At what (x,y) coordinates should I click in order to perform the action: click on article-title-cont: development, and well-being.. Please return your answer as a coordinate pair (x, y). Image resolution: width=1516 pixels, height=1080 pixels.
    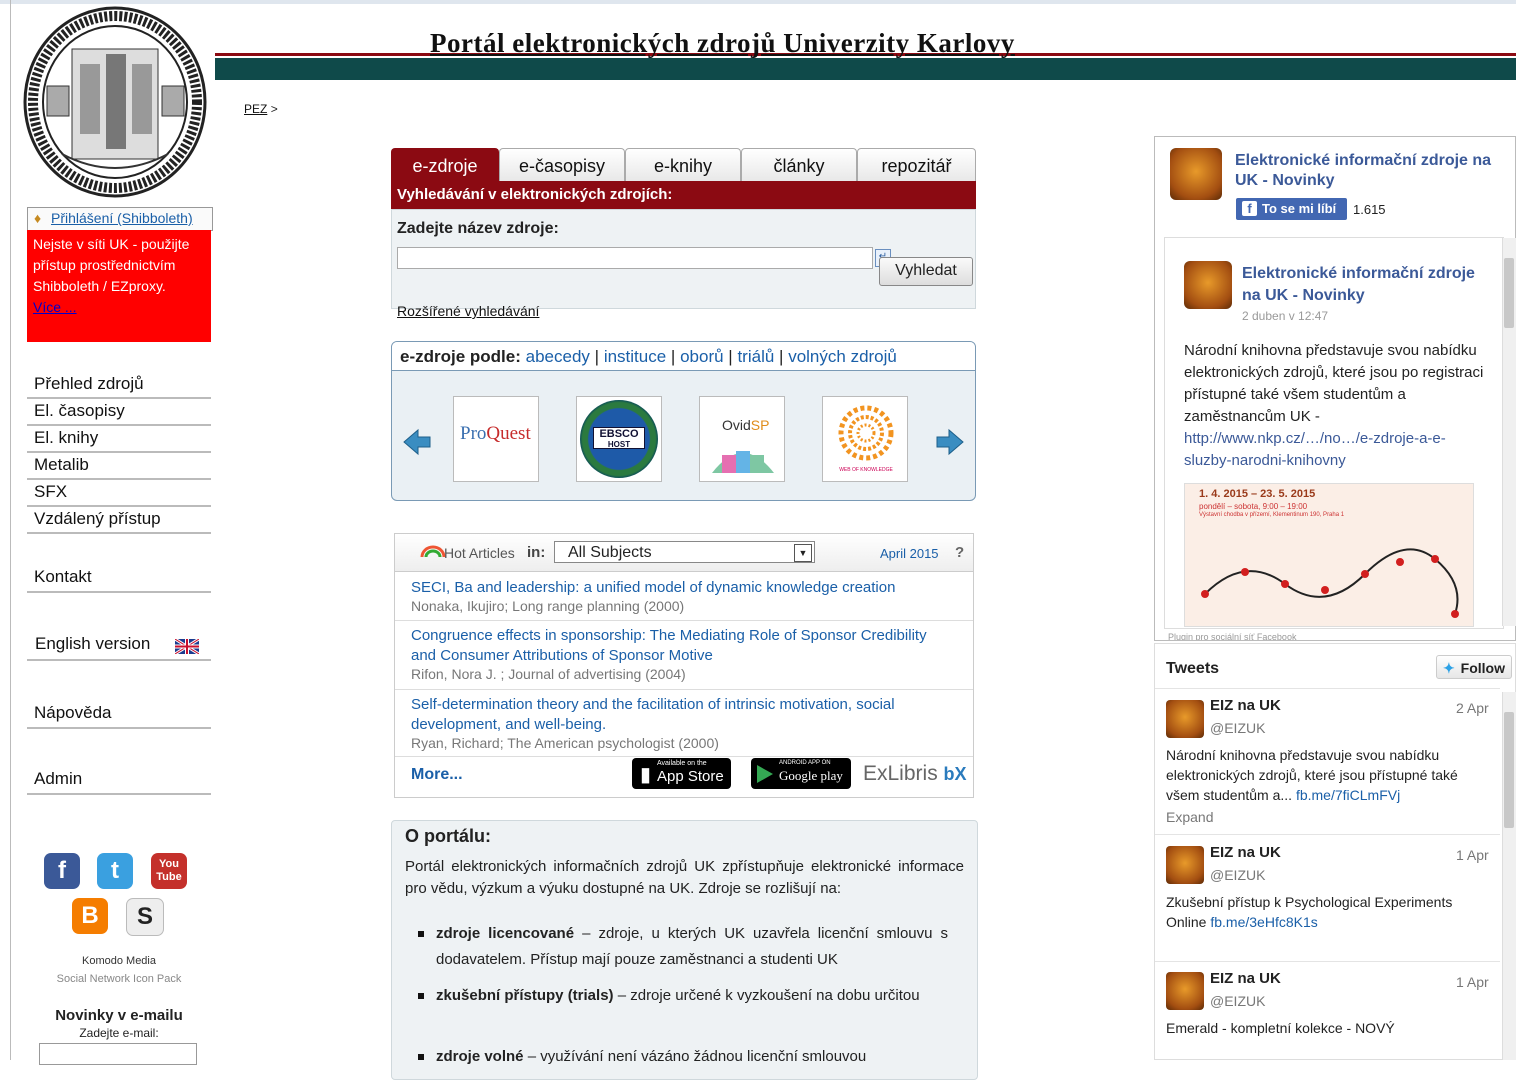
    Looking at the image, I should click on (508, 725).